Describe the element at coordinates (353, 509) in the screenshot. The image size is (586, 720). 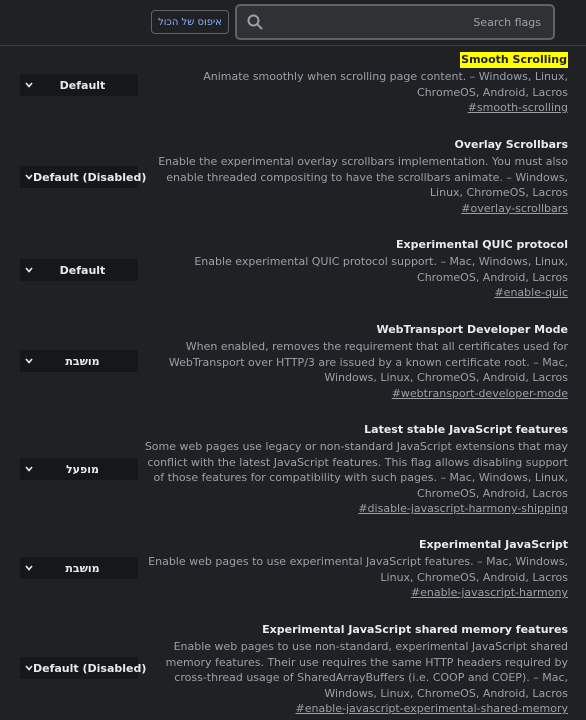
I see `experiment-link: #disable-javascript-harmony-shipping` at that location.